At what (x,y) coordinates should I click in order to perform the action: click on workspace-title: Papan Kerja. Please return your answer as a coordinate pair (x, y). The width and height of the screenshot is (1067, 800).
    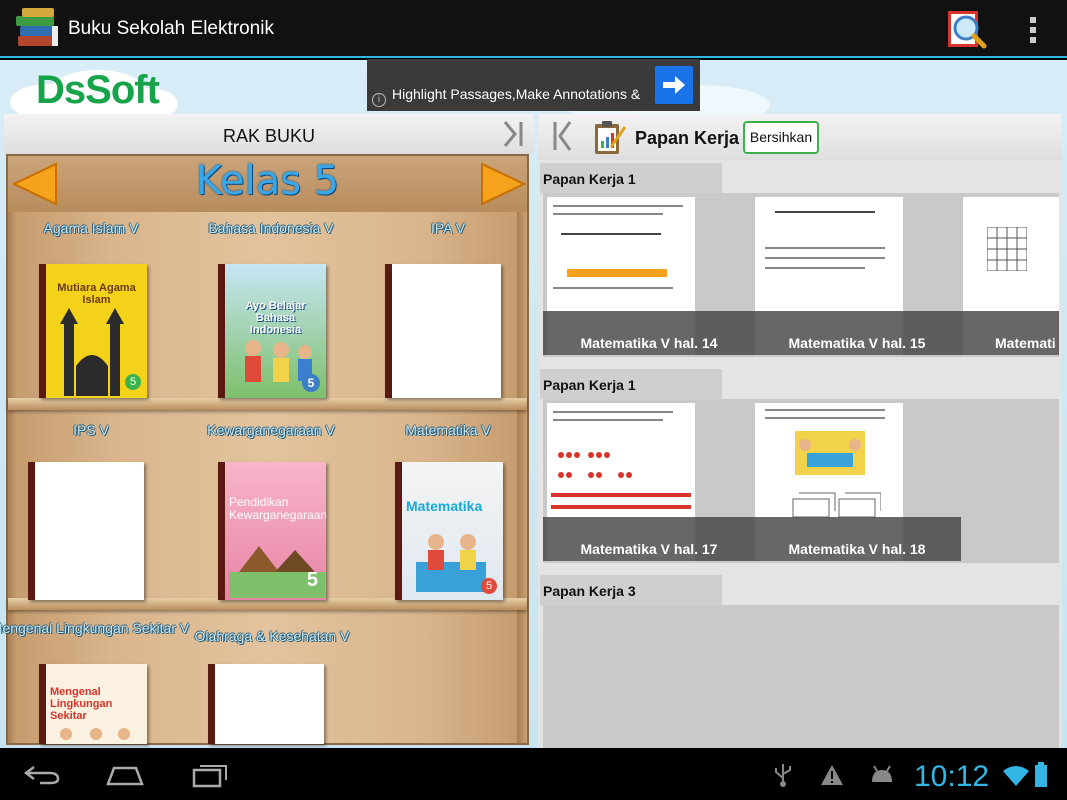
    Looking at the image, I should click on (687, 138).